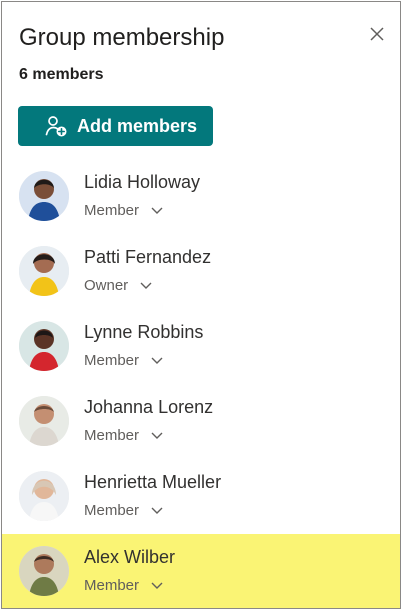  I want to click on close-button, so click(377, 34).